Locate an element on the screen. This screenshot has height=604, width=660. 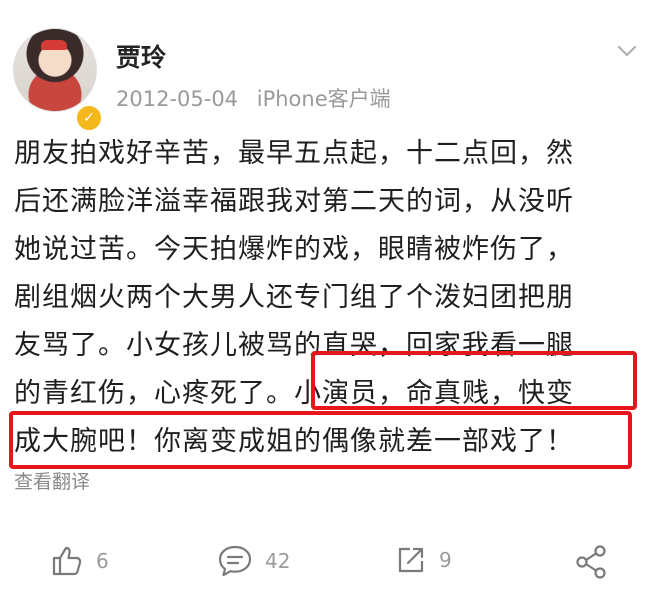
action-bar: 6 42 9 is located at coordinates (330, 560).